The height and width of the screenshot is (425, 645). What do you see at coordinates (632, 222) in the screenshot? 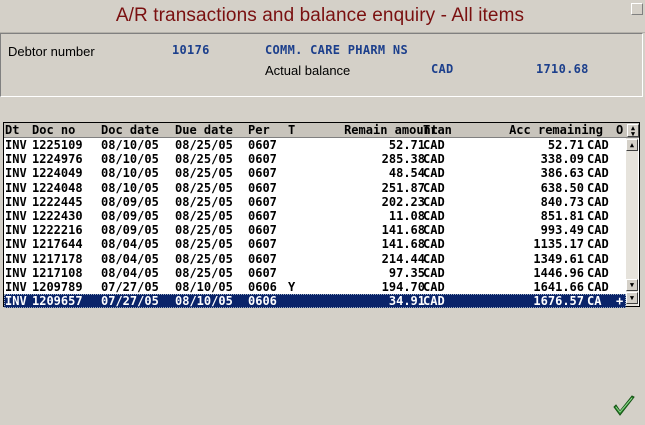
I see `vertical-scrollbar: ▲ ▼ ▼` at bounding box center [632, 222].